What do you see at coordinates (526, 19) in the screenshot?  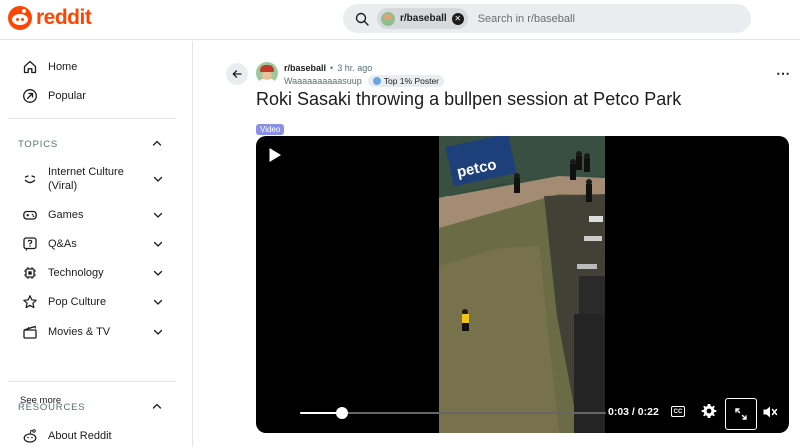 I see `search-input: Search in r/baseball` at bounding box center [526, 19].